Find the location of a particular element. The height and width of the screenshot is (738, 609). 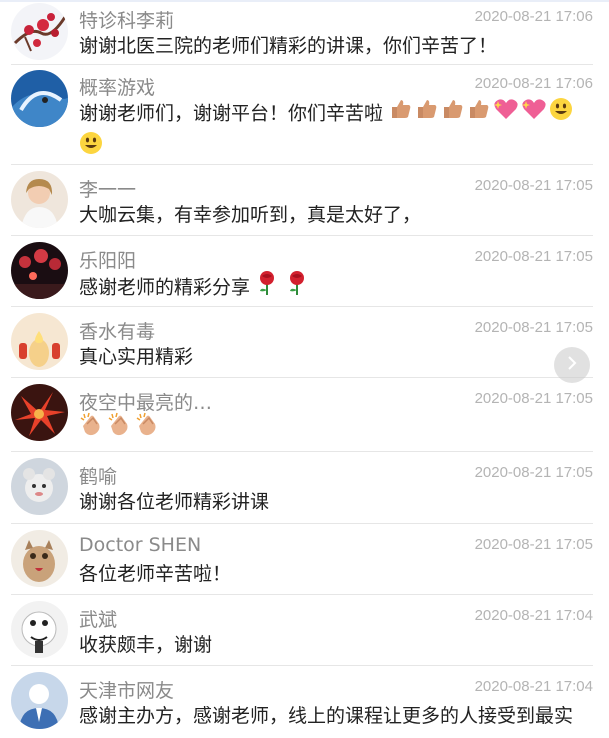

comment-text-body: 感谢老师的精彩分享 is located at coordinates (165, 287).